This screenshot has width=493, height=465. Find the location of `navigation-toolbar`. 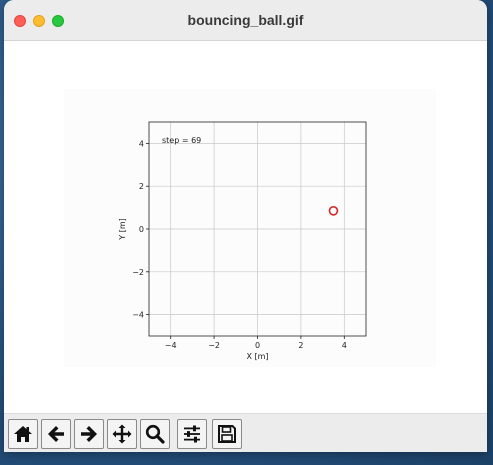

navigation-toolbar is located at coordinates (245, 432).